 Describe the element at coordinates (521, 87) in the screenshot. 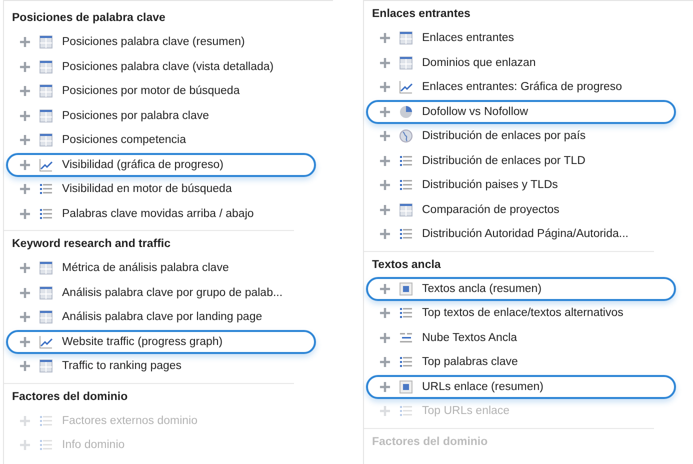

I see `report-item: Enlaces entrantes: Gráfica de progreso` at that location.